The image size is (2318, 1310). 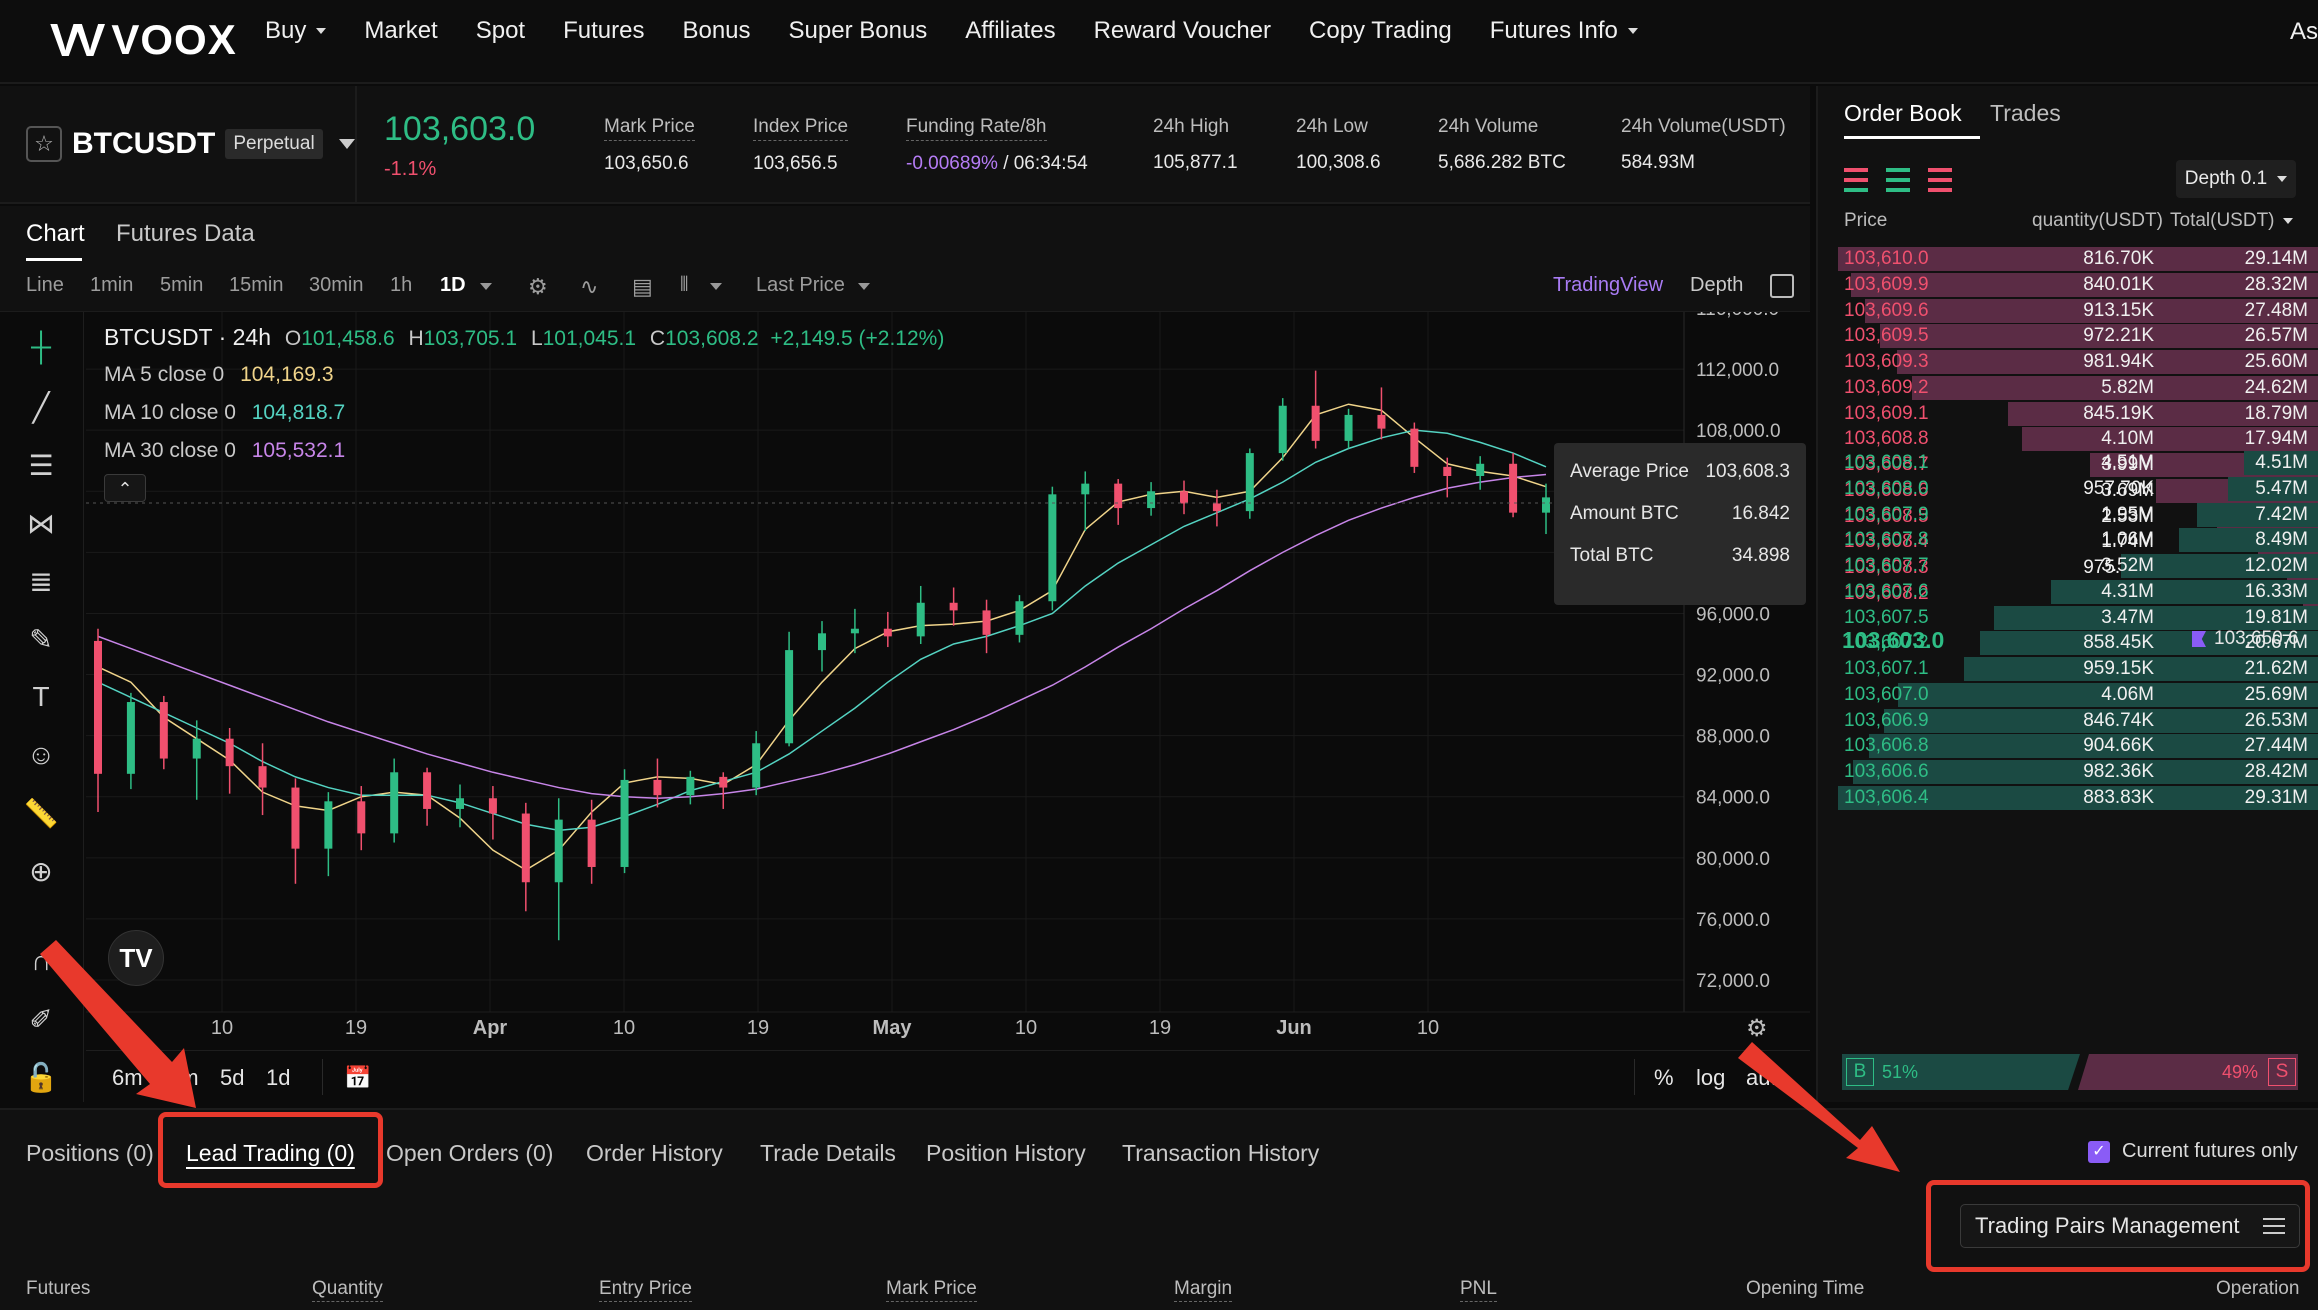 What do you see at coordinates (143, 40) in the screenshot?
I see `brand-logo: VV VOOX` at bounding box center [143, 40].